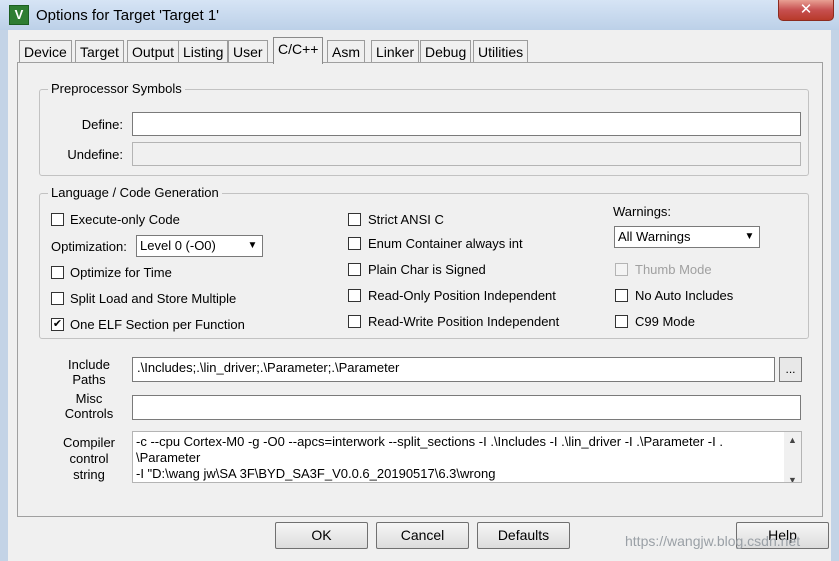  Describe the element at coordinates (654, 236) in the screenshot. I see `warnings-value: All Warnings` at that location.